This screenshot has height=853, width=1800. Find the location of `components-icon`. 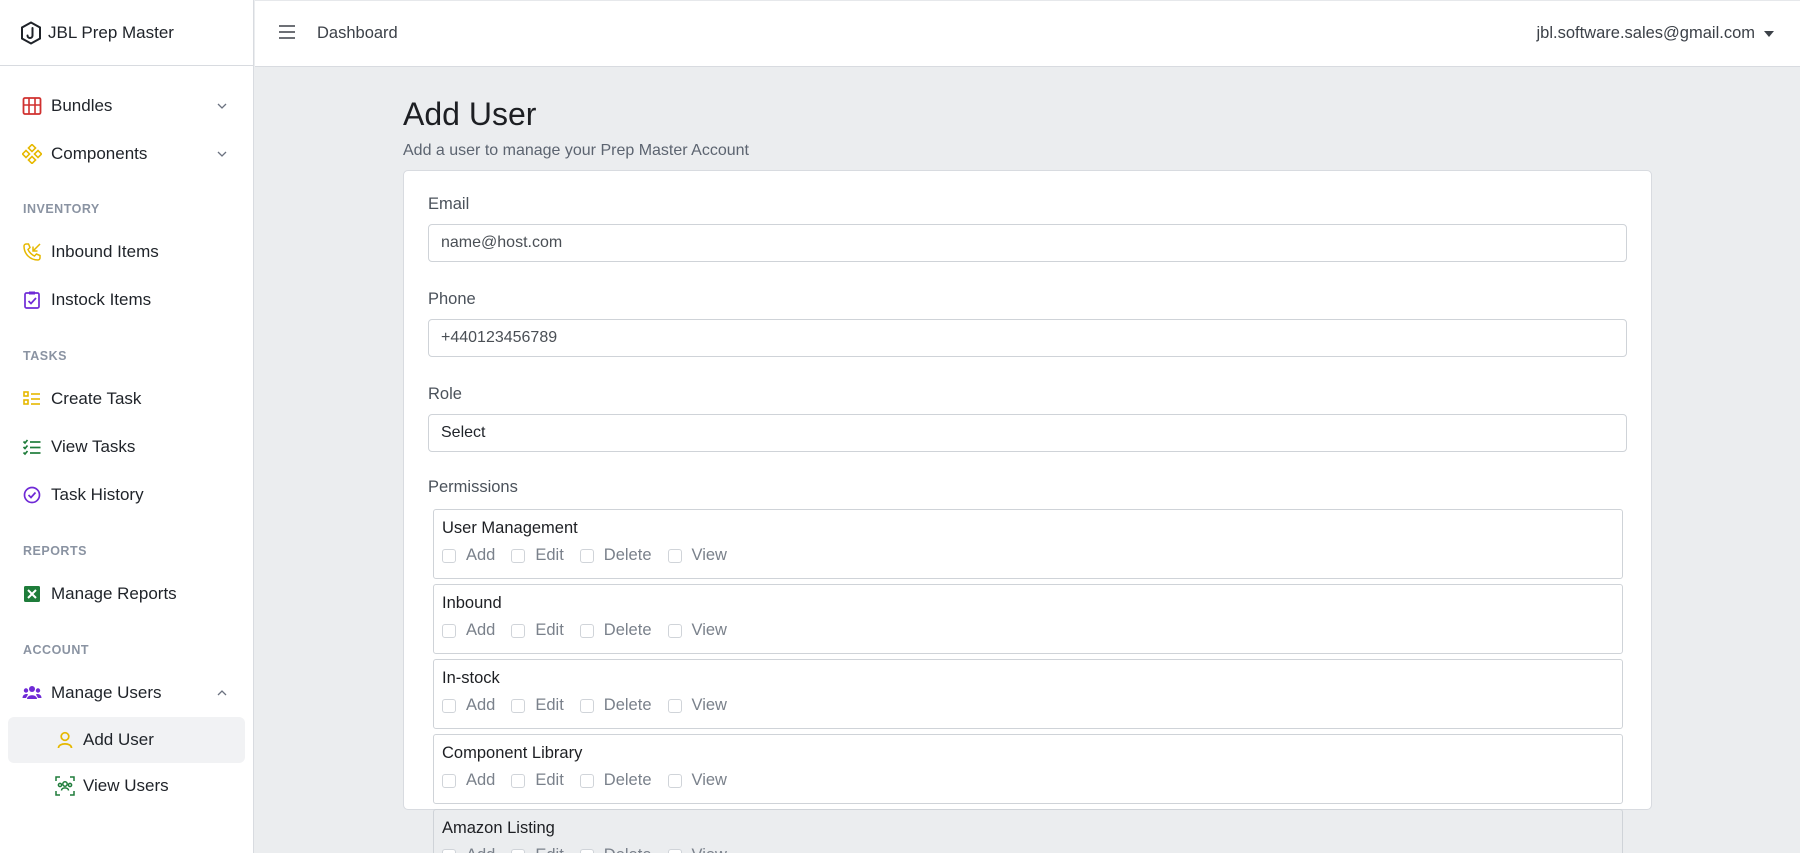

components-icon is located at coordinates (32, 154).